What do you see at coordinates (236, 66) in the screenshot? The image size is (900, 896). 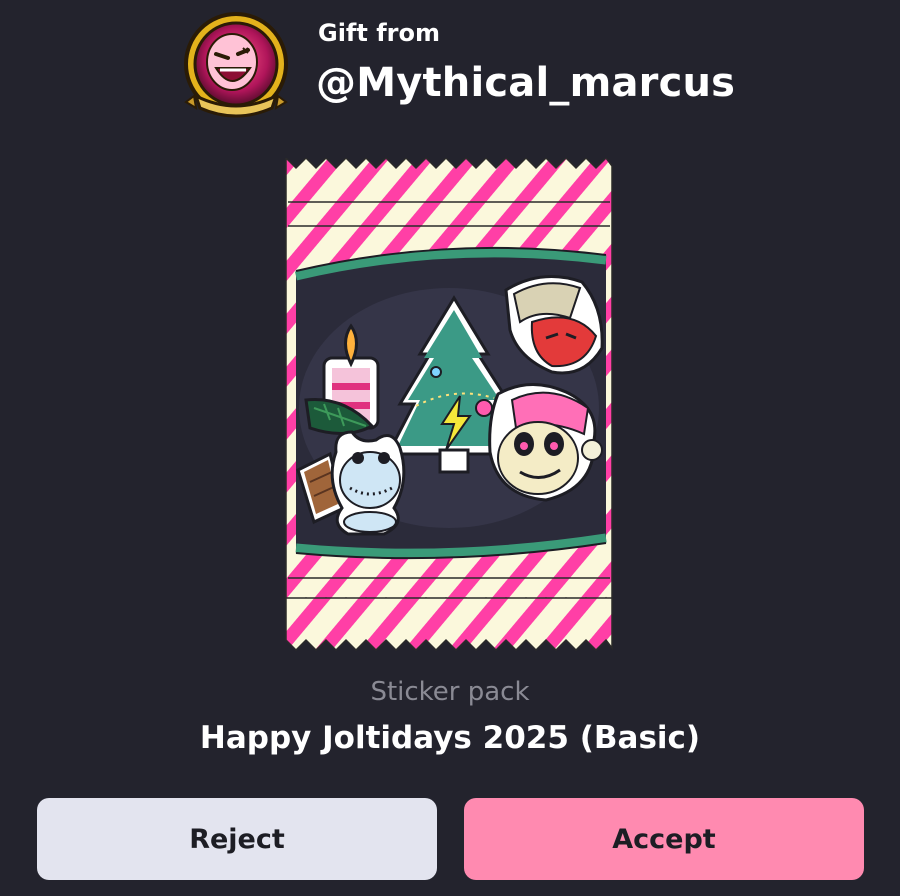 I see `sender-avatar` at bounding box center [236, 66].